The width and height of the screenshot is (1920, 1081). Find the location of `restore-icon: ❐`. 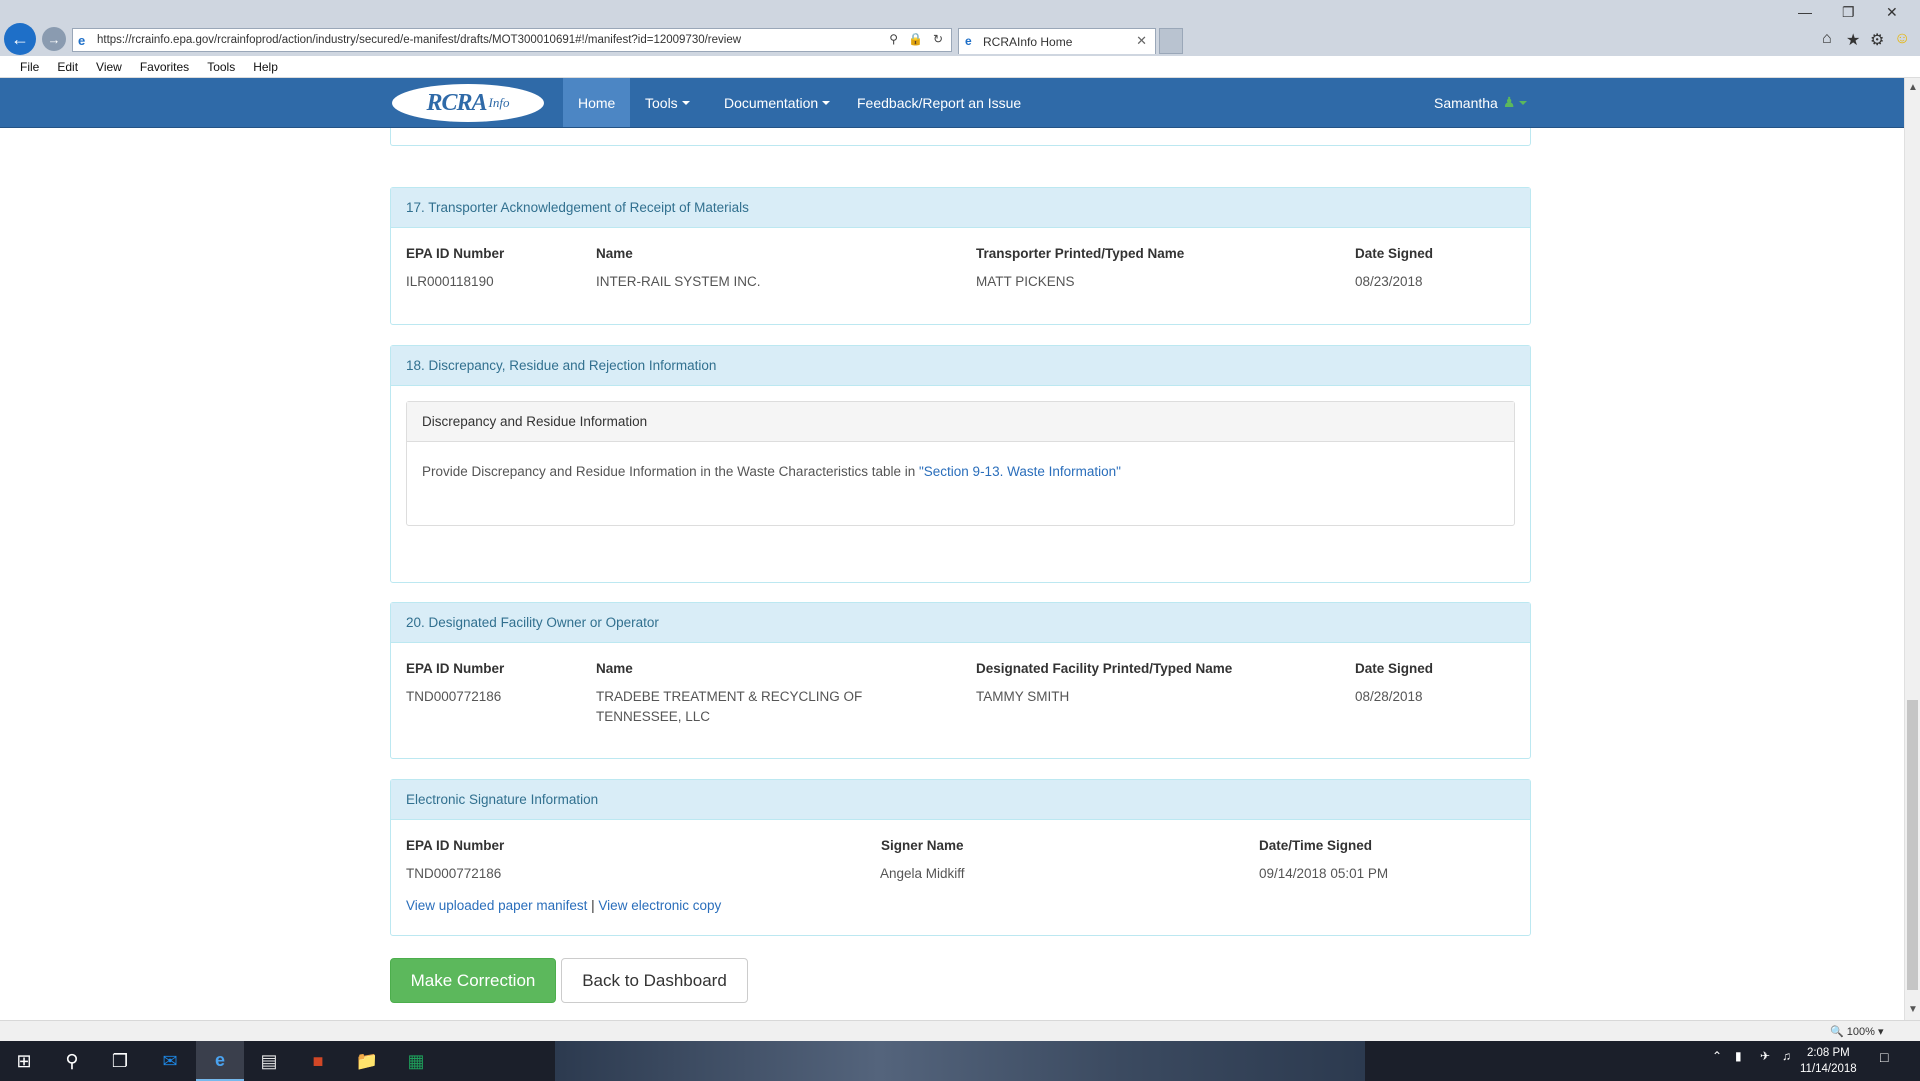

restore-icon: ❐ is located at coordinates (1848, 12).